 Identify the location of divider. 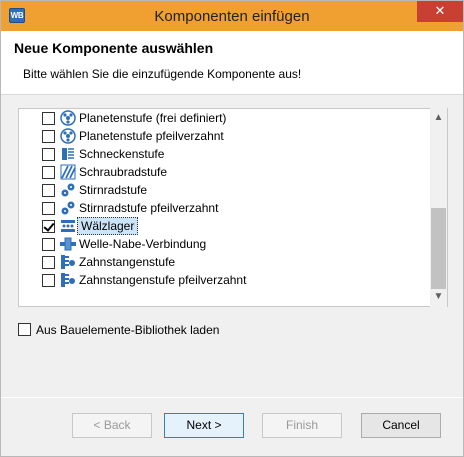
(232, 397).